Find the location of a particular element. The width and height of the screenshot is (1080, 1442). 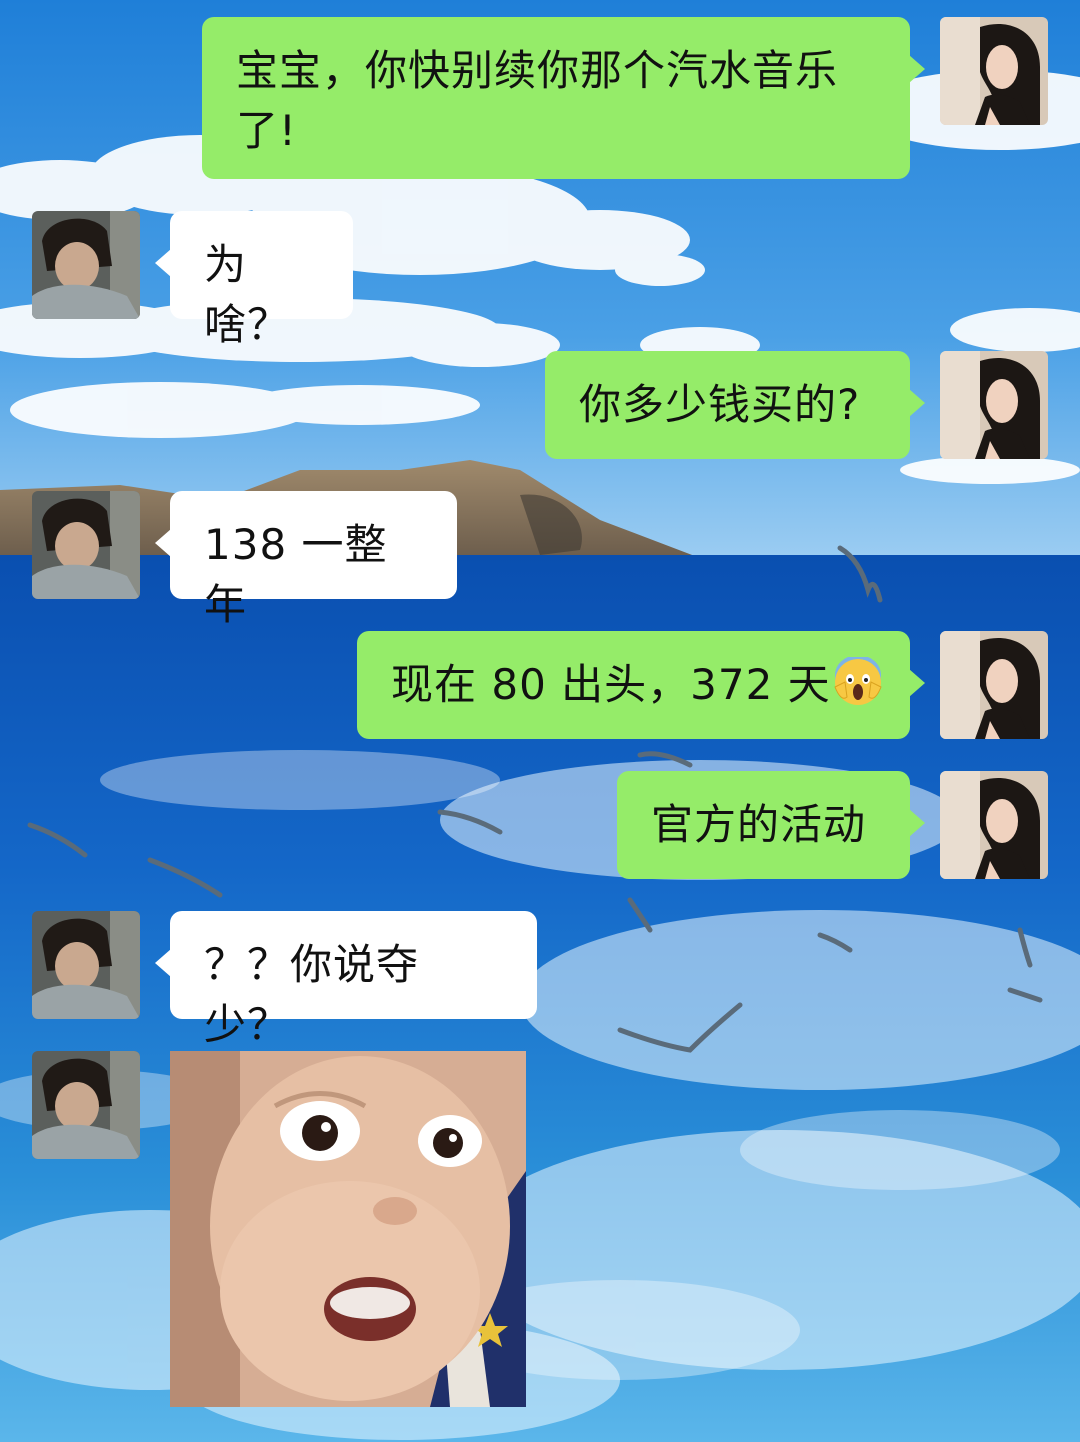

message-text: 为啥？ is located at coordinates (247, 294).